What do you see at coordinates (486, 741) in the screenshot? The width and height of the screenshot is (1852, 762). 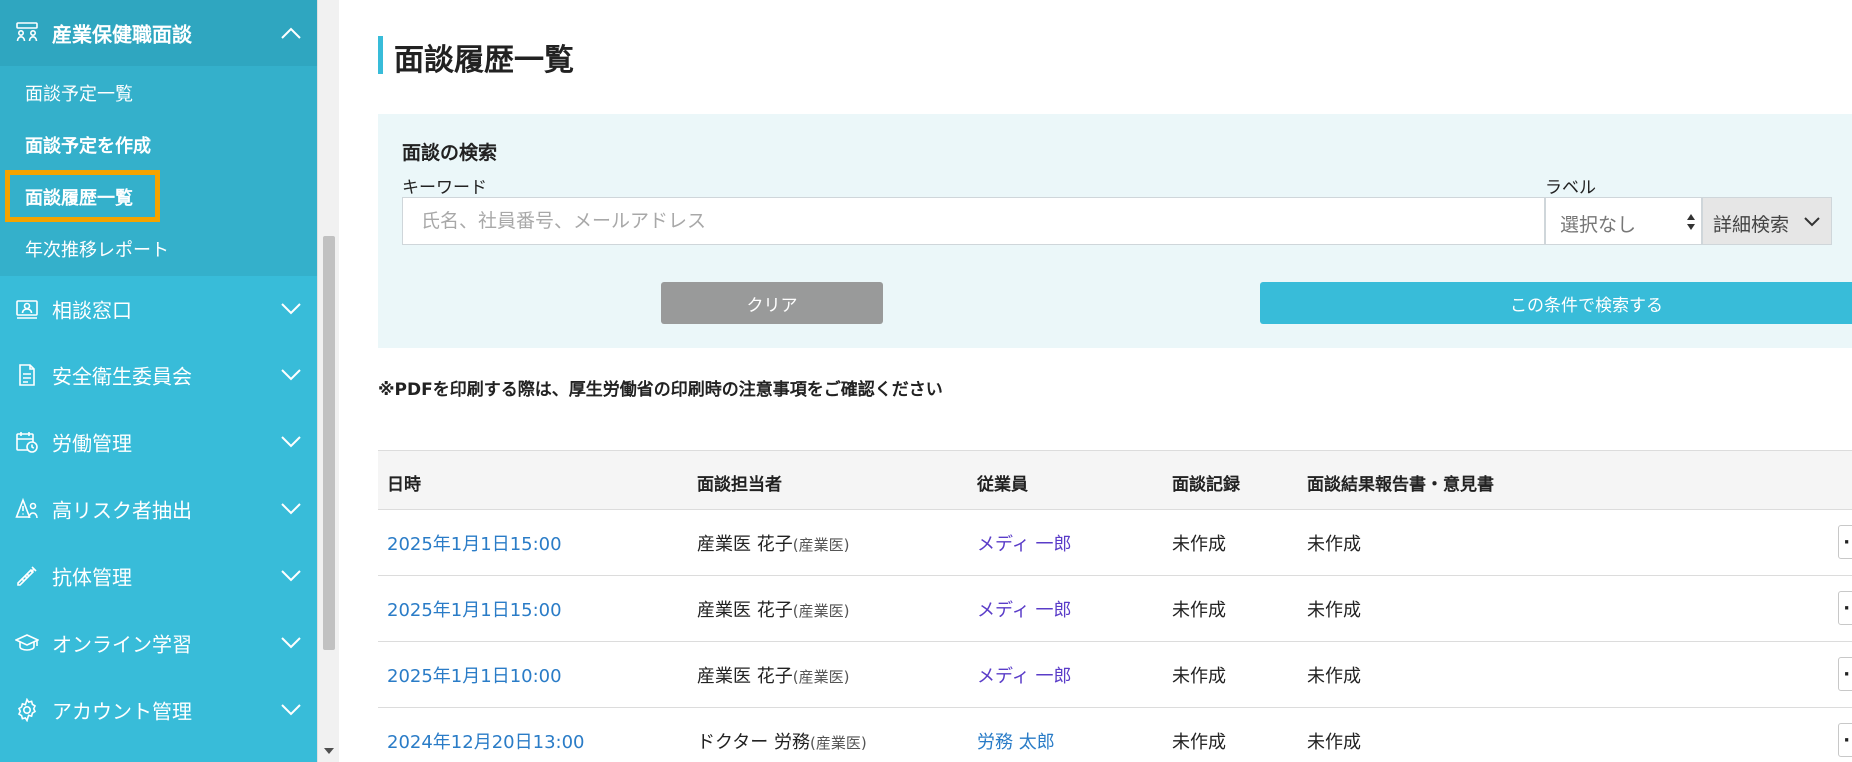 I see `interview-datetime-link: 2024年12月20日13:00` at bounding box center [486, 741].